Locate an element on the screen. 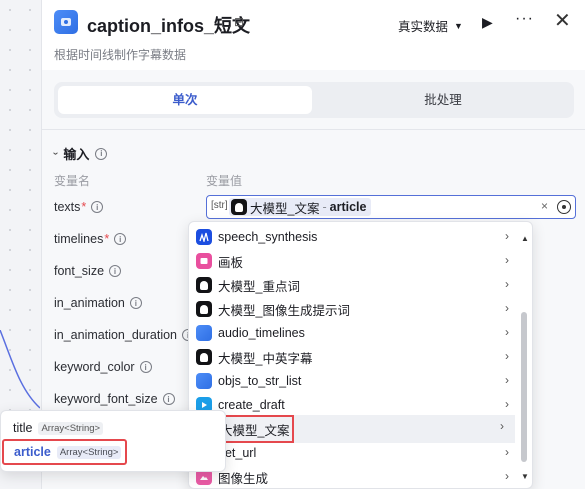 This screenshot has height=489, width=585. texts-value-field: [str] 大模型_文案 - article × is located at coordinates (391, 207).